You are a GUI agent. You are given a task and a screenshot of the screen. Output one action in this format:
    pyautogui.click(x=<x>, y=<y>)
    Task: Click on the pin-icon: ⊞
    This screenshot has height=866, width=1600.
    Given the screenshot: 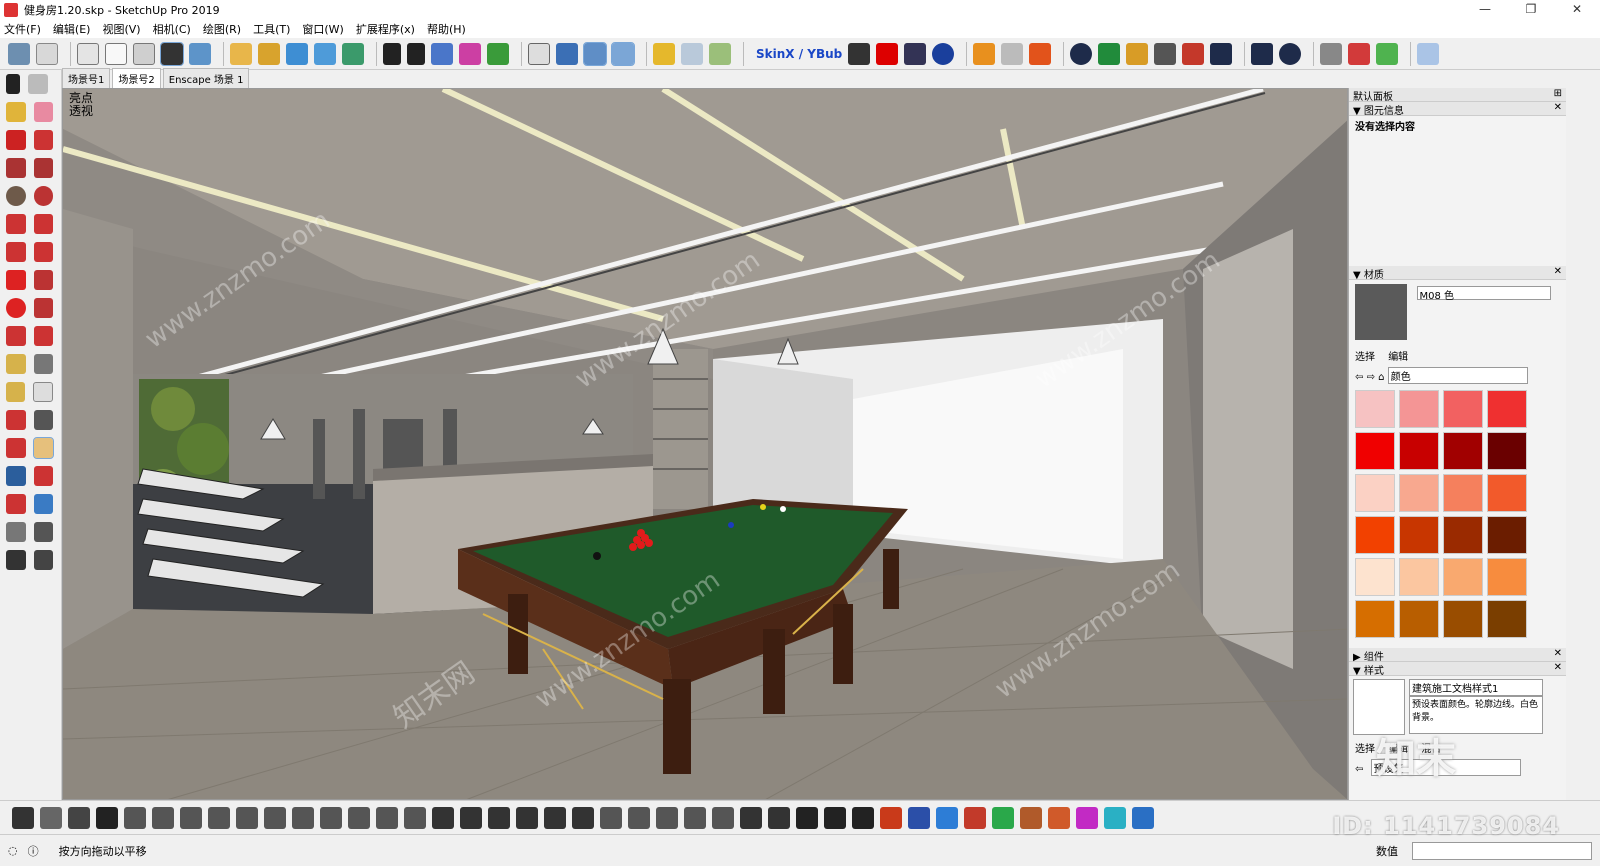 What is the action you would take?
    pyautogui.click(x=1558, y=93)
    